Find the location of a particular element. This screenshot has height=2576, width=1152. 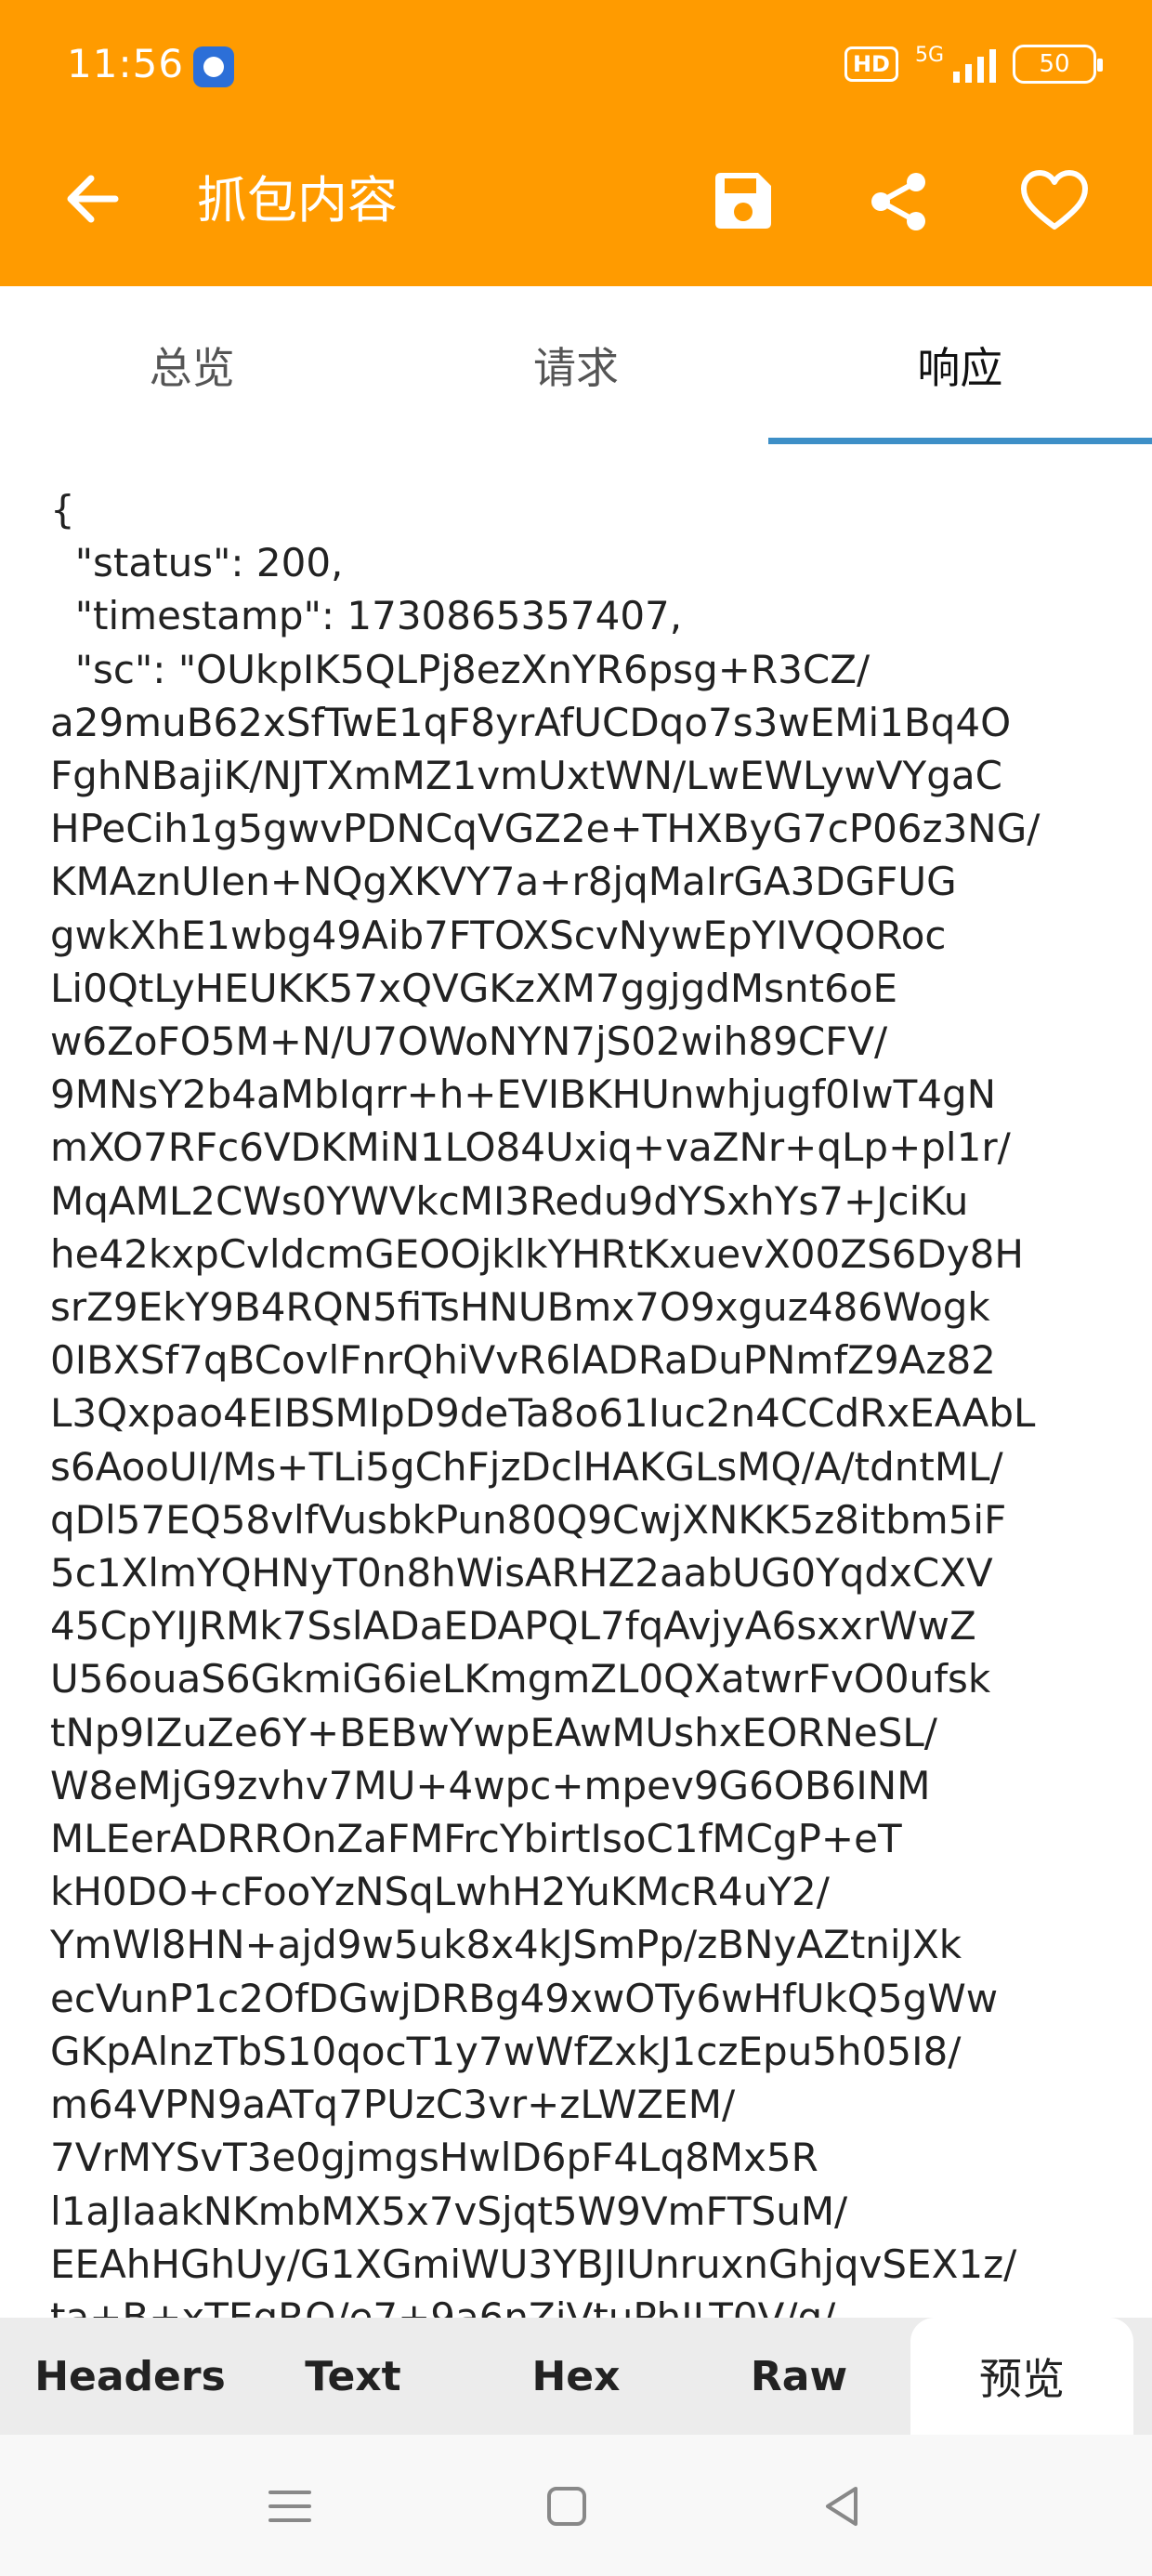

response-line: YmWl8HN+ajd9w5uk8x4kJSmPp/zBNyAZtniJXk is located at coordinates (506, 1945).